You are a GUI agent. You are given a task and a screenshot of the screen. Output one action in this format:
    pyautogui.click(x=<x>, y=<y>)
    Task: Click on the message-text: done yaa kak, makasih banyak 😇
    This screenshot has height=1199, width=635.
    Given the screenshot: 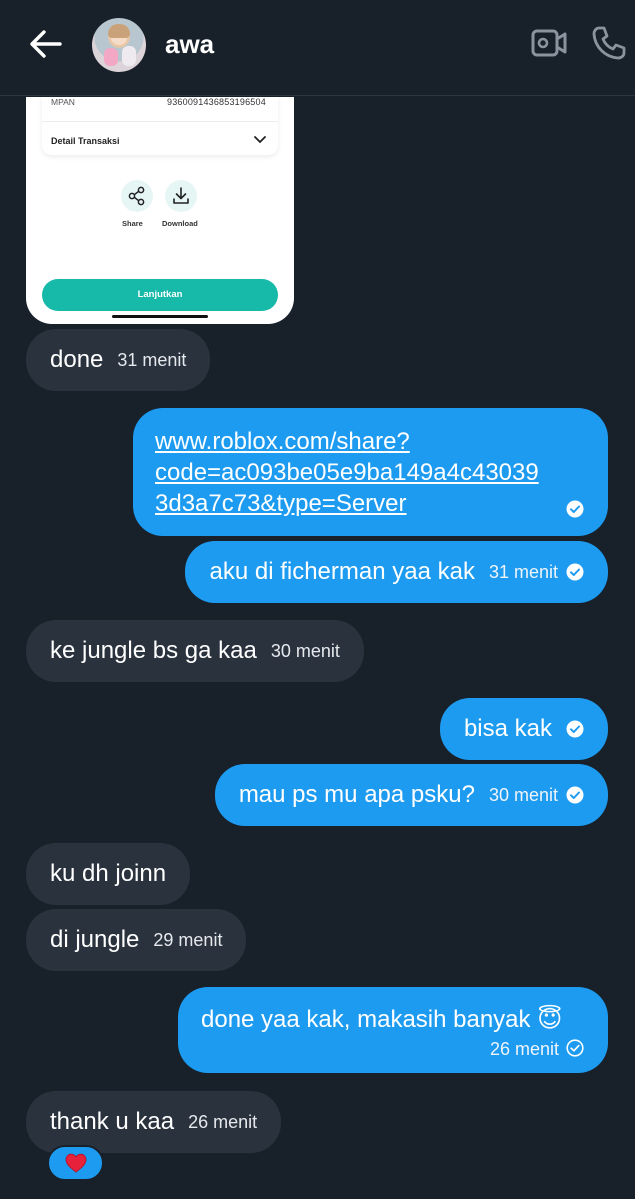 What is the action you would take?
    pyautogui.click(x=382, y=1019)
    